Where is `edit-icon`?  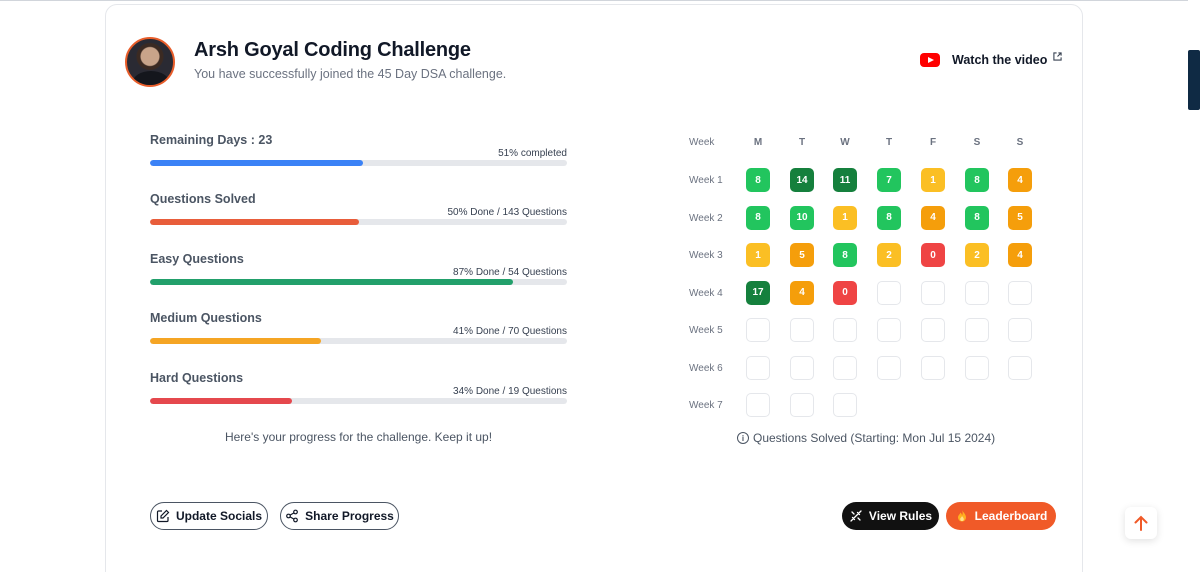
edit-icon is located at coordinates (163, 516).